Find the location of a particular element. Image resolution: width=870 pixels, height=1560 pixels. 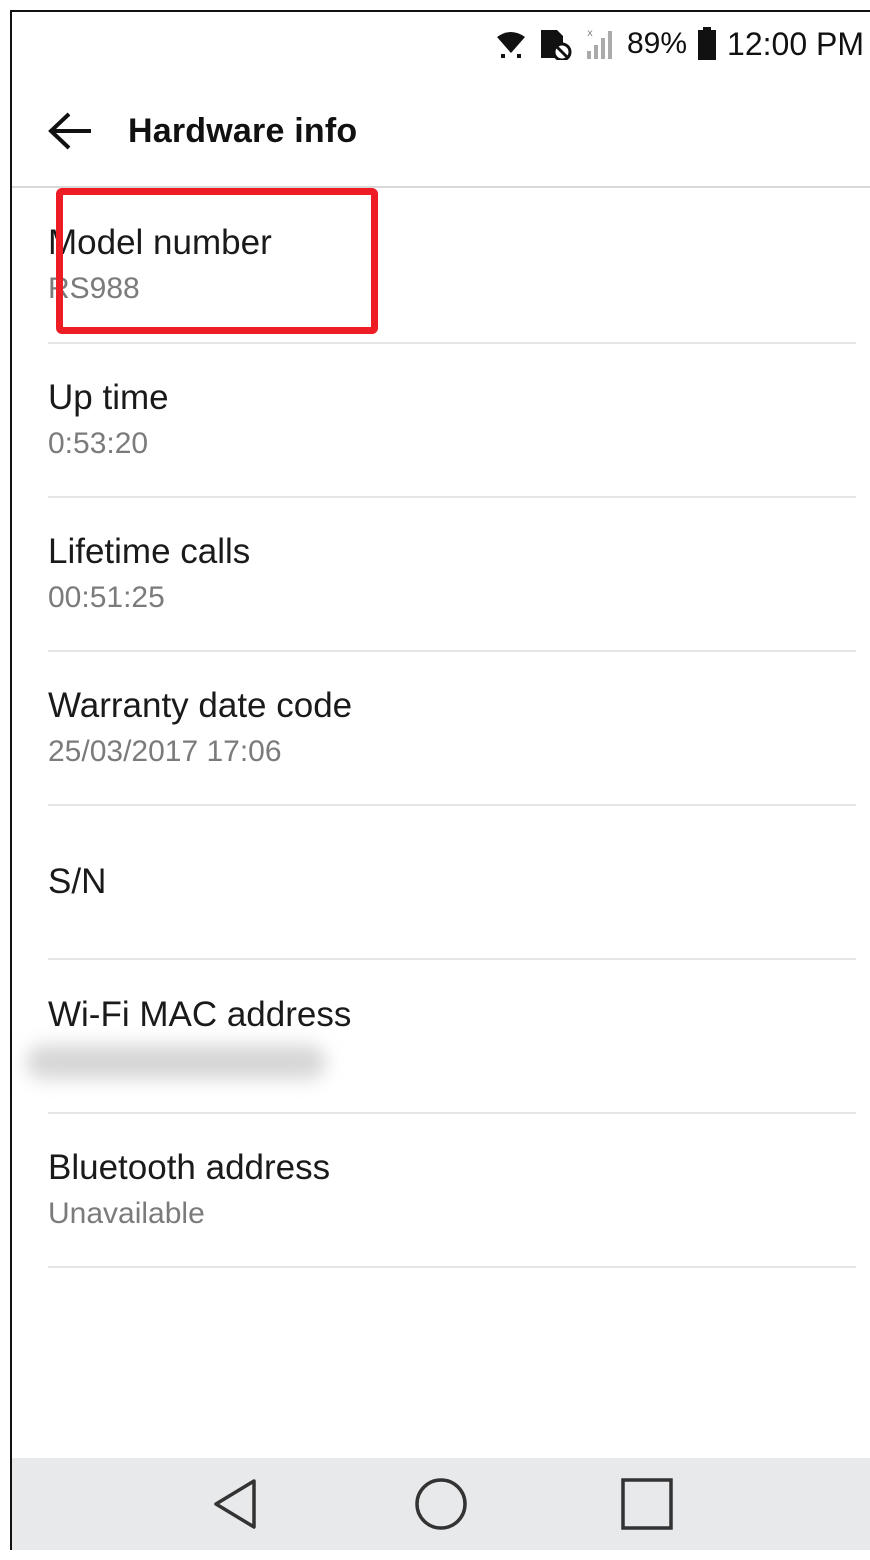

blurred-value is located at coordinates (176, 1062).